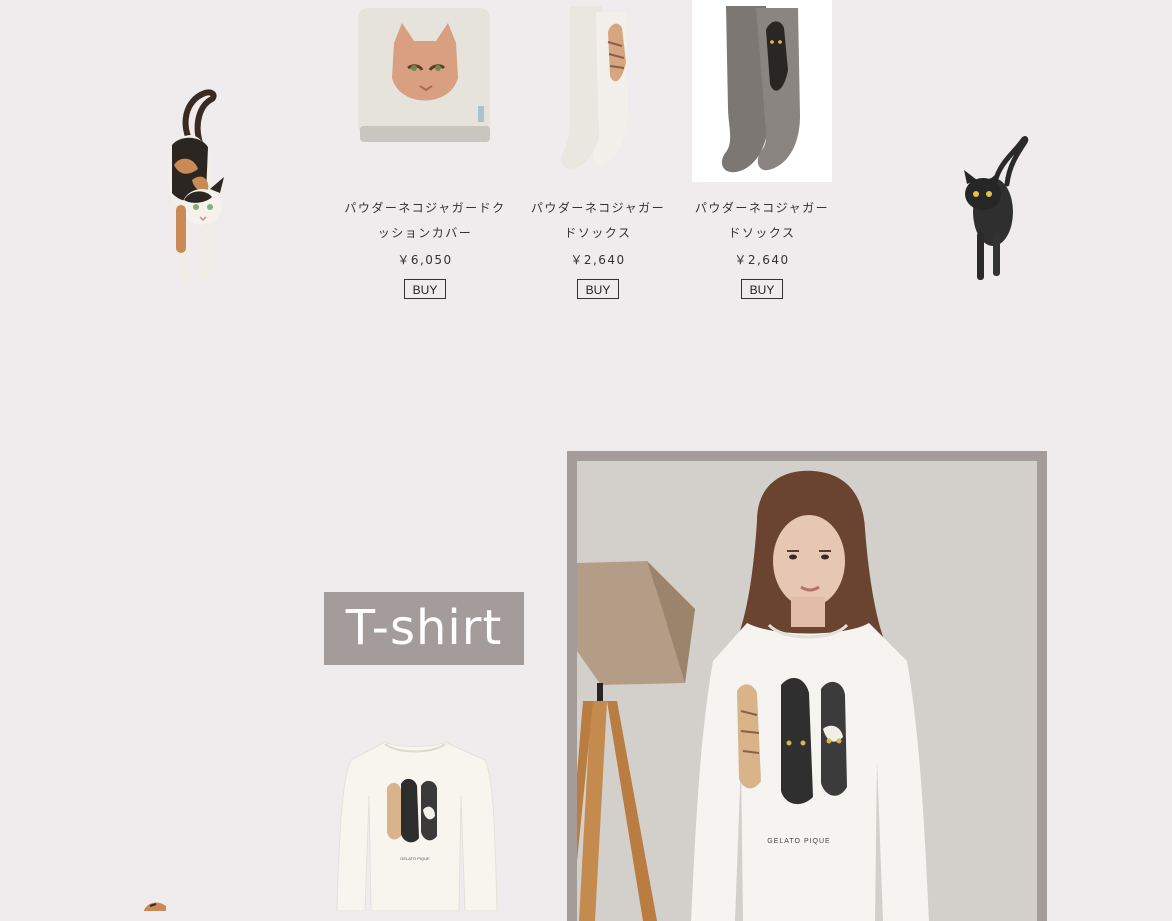  Describe the element at coordinates (425, 260) in the screenshot. I see `product-price: ￥6,050` at that location.